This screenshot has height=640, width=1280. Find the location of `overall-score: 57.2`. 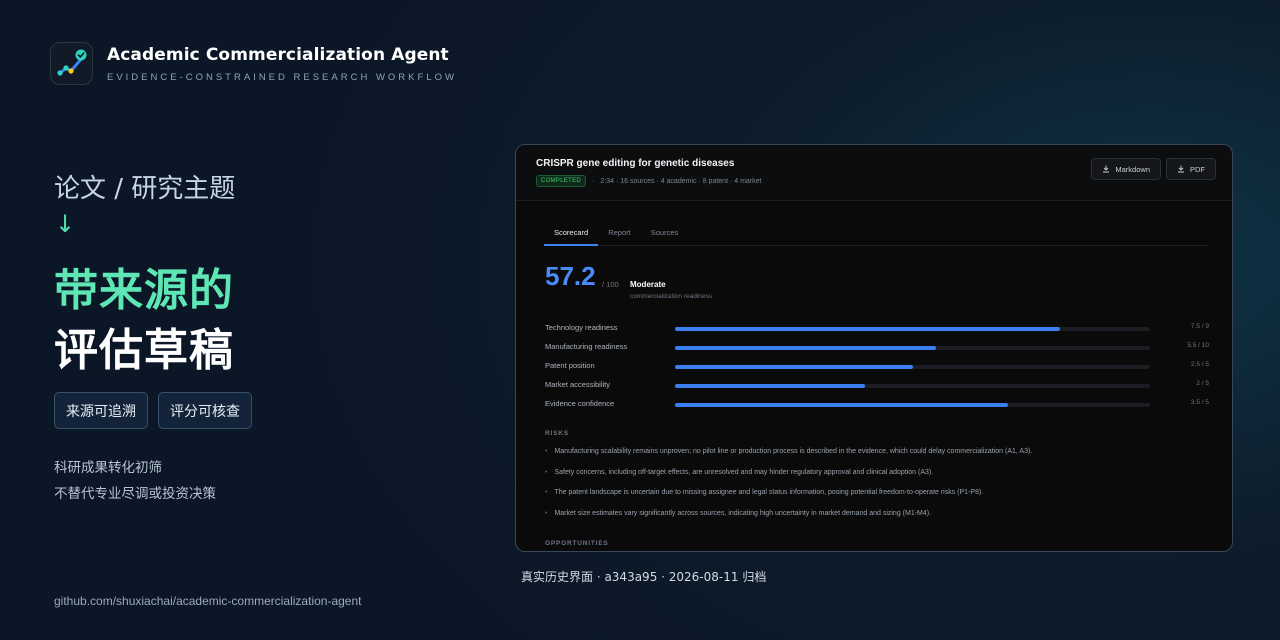

overall-score: 57.2 is located at coordinates (570, 276).